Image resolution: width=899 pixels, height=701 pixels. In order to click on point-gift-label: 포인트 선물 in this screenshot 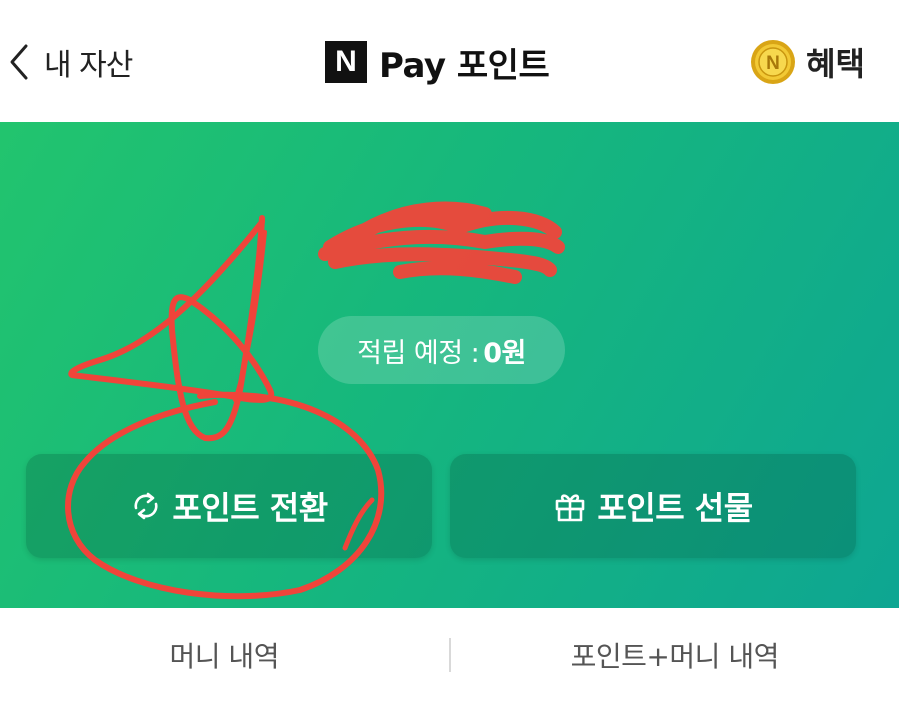, I will do `click(675, 508)`.